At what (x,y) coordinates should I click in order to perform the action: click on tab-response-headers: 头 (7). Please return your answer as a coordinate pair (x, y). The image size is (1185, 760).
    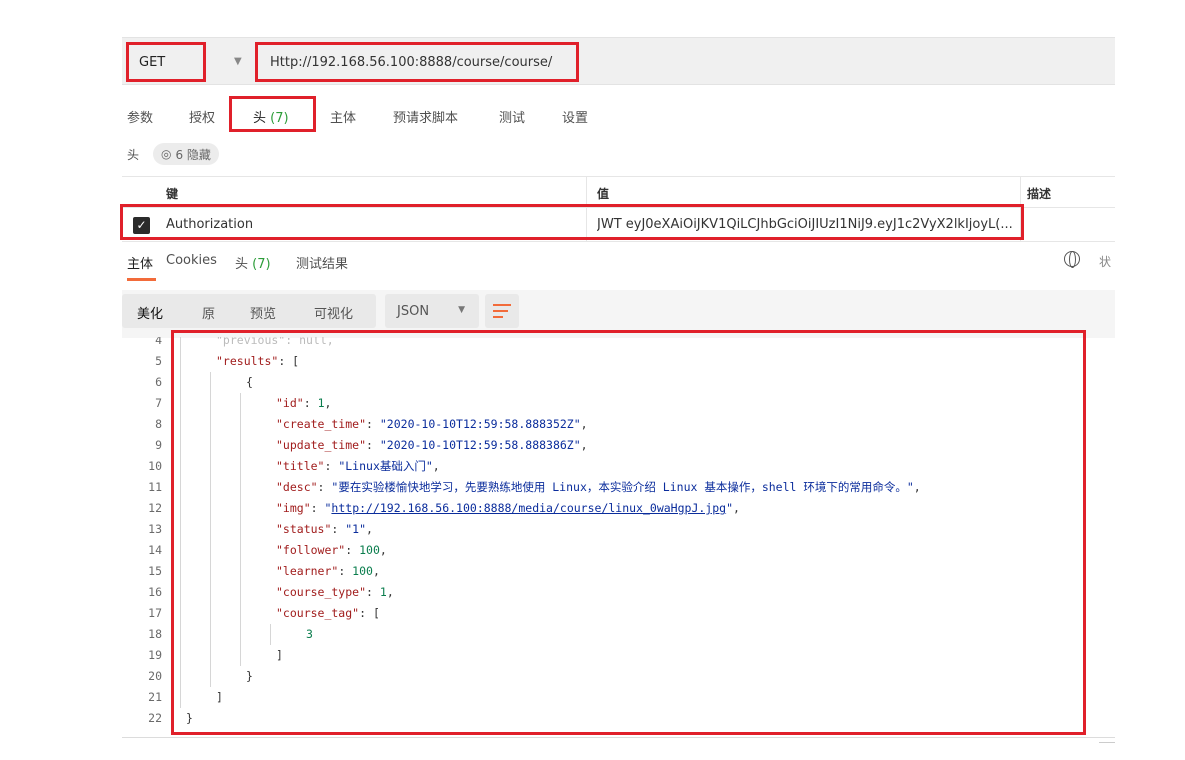
    Looking at the image, I should click on (253, 262).